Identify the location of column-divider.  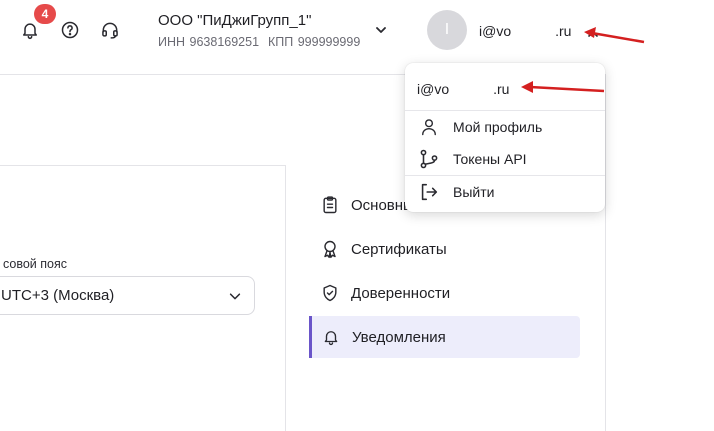
(285, 298).